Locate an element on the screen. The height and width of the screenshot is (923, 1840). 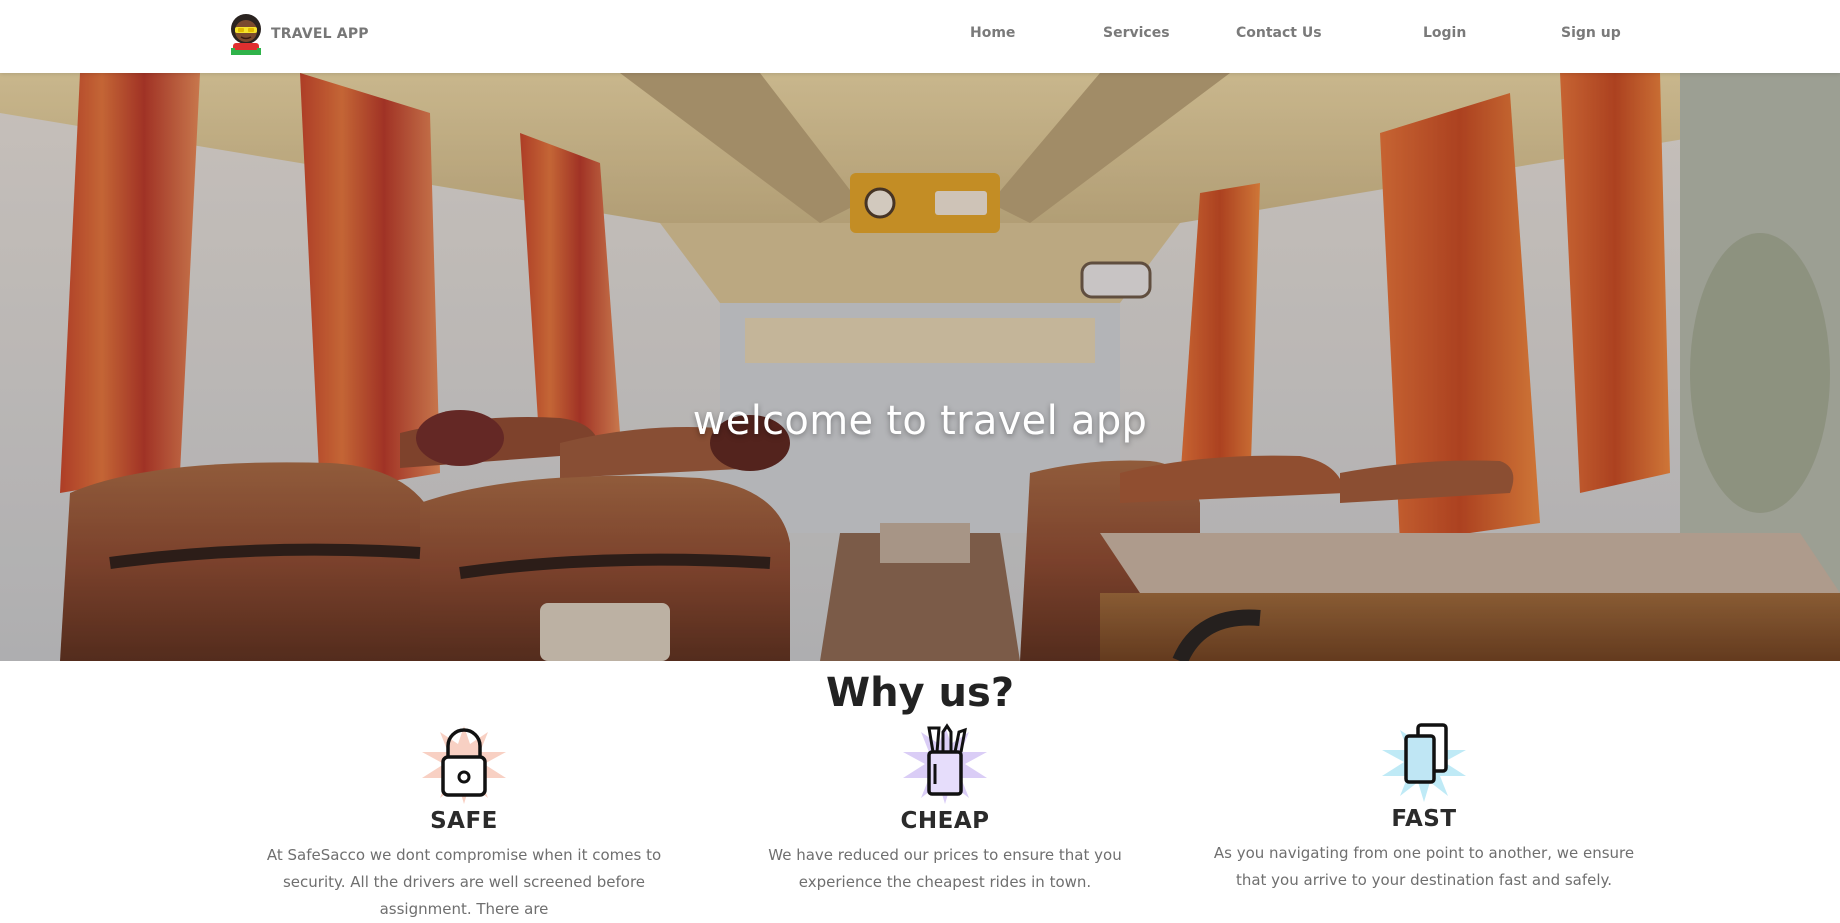
why-us-title: Why us? is located at coordinates (920, 693).